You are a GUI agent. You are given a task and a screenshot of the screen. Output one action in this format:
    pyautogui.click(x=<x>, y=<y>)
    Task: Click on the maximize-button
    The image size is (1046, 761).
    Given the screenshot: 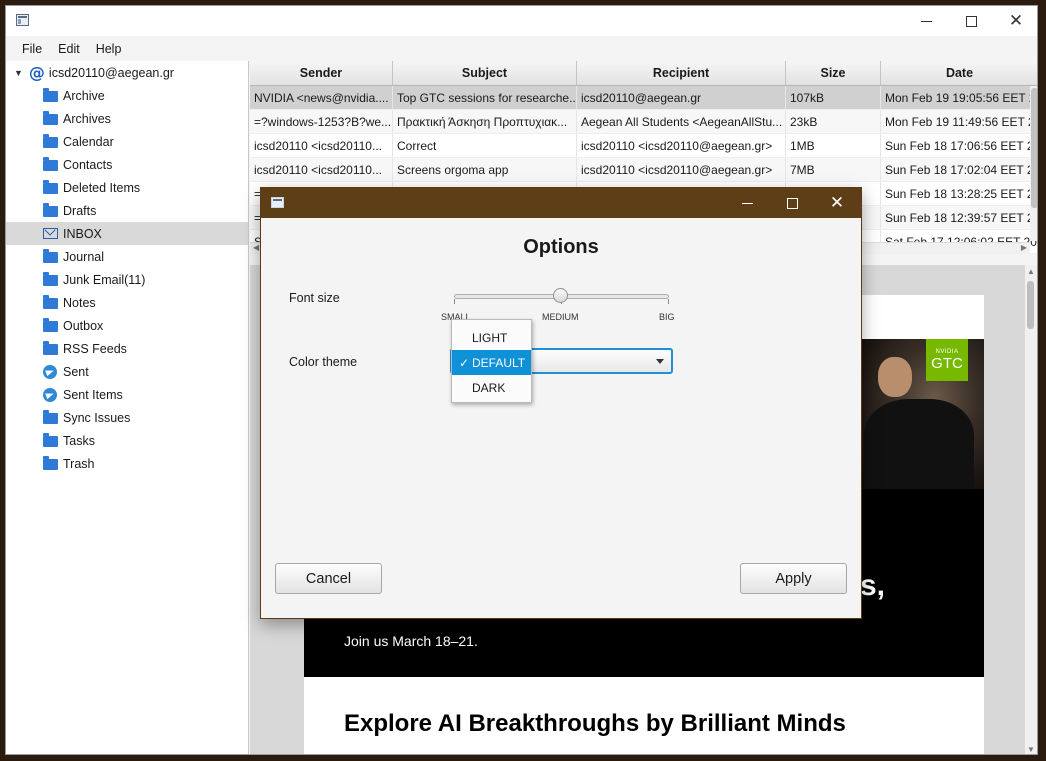 What is the action you would take?
    pyautogui.click(x=971, y=21)
    